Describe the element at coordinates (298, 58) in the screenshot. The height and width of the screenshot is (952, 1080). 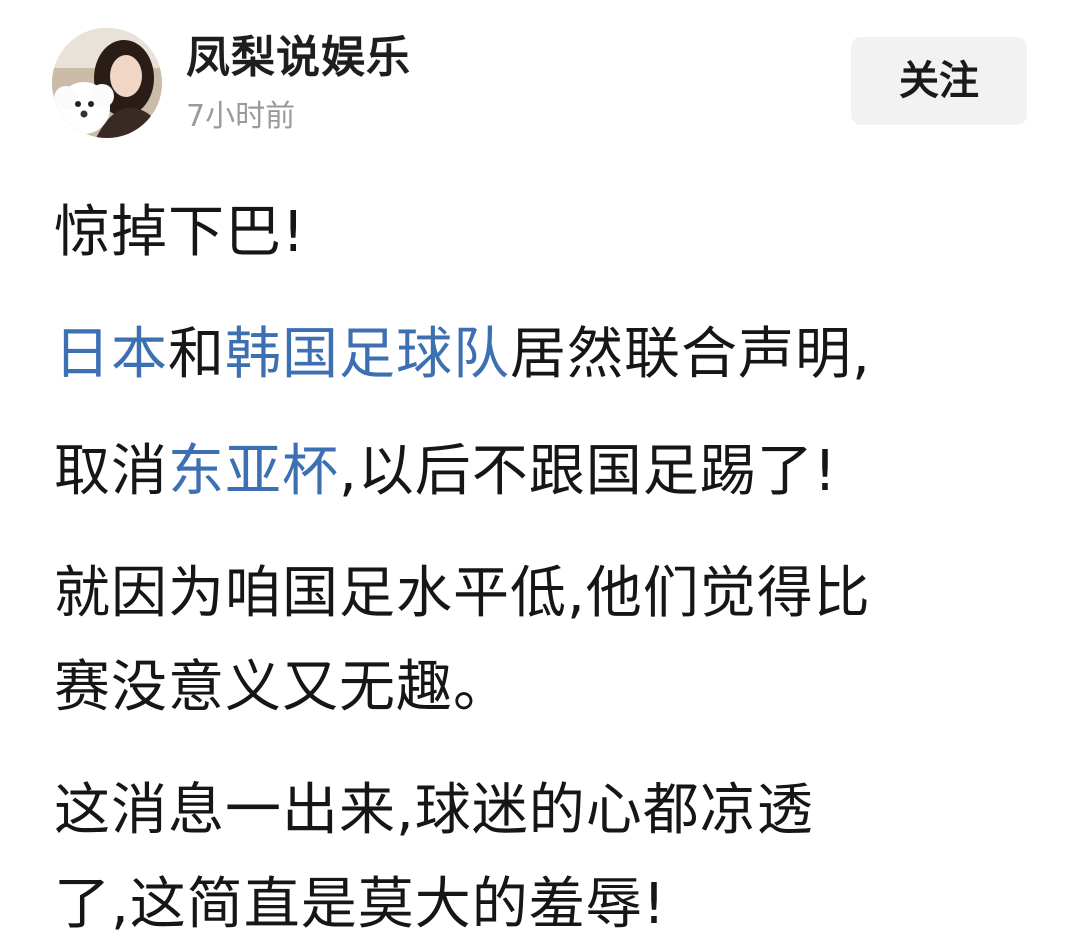
I see `author-name: 凤梨说娱乐` at that location.